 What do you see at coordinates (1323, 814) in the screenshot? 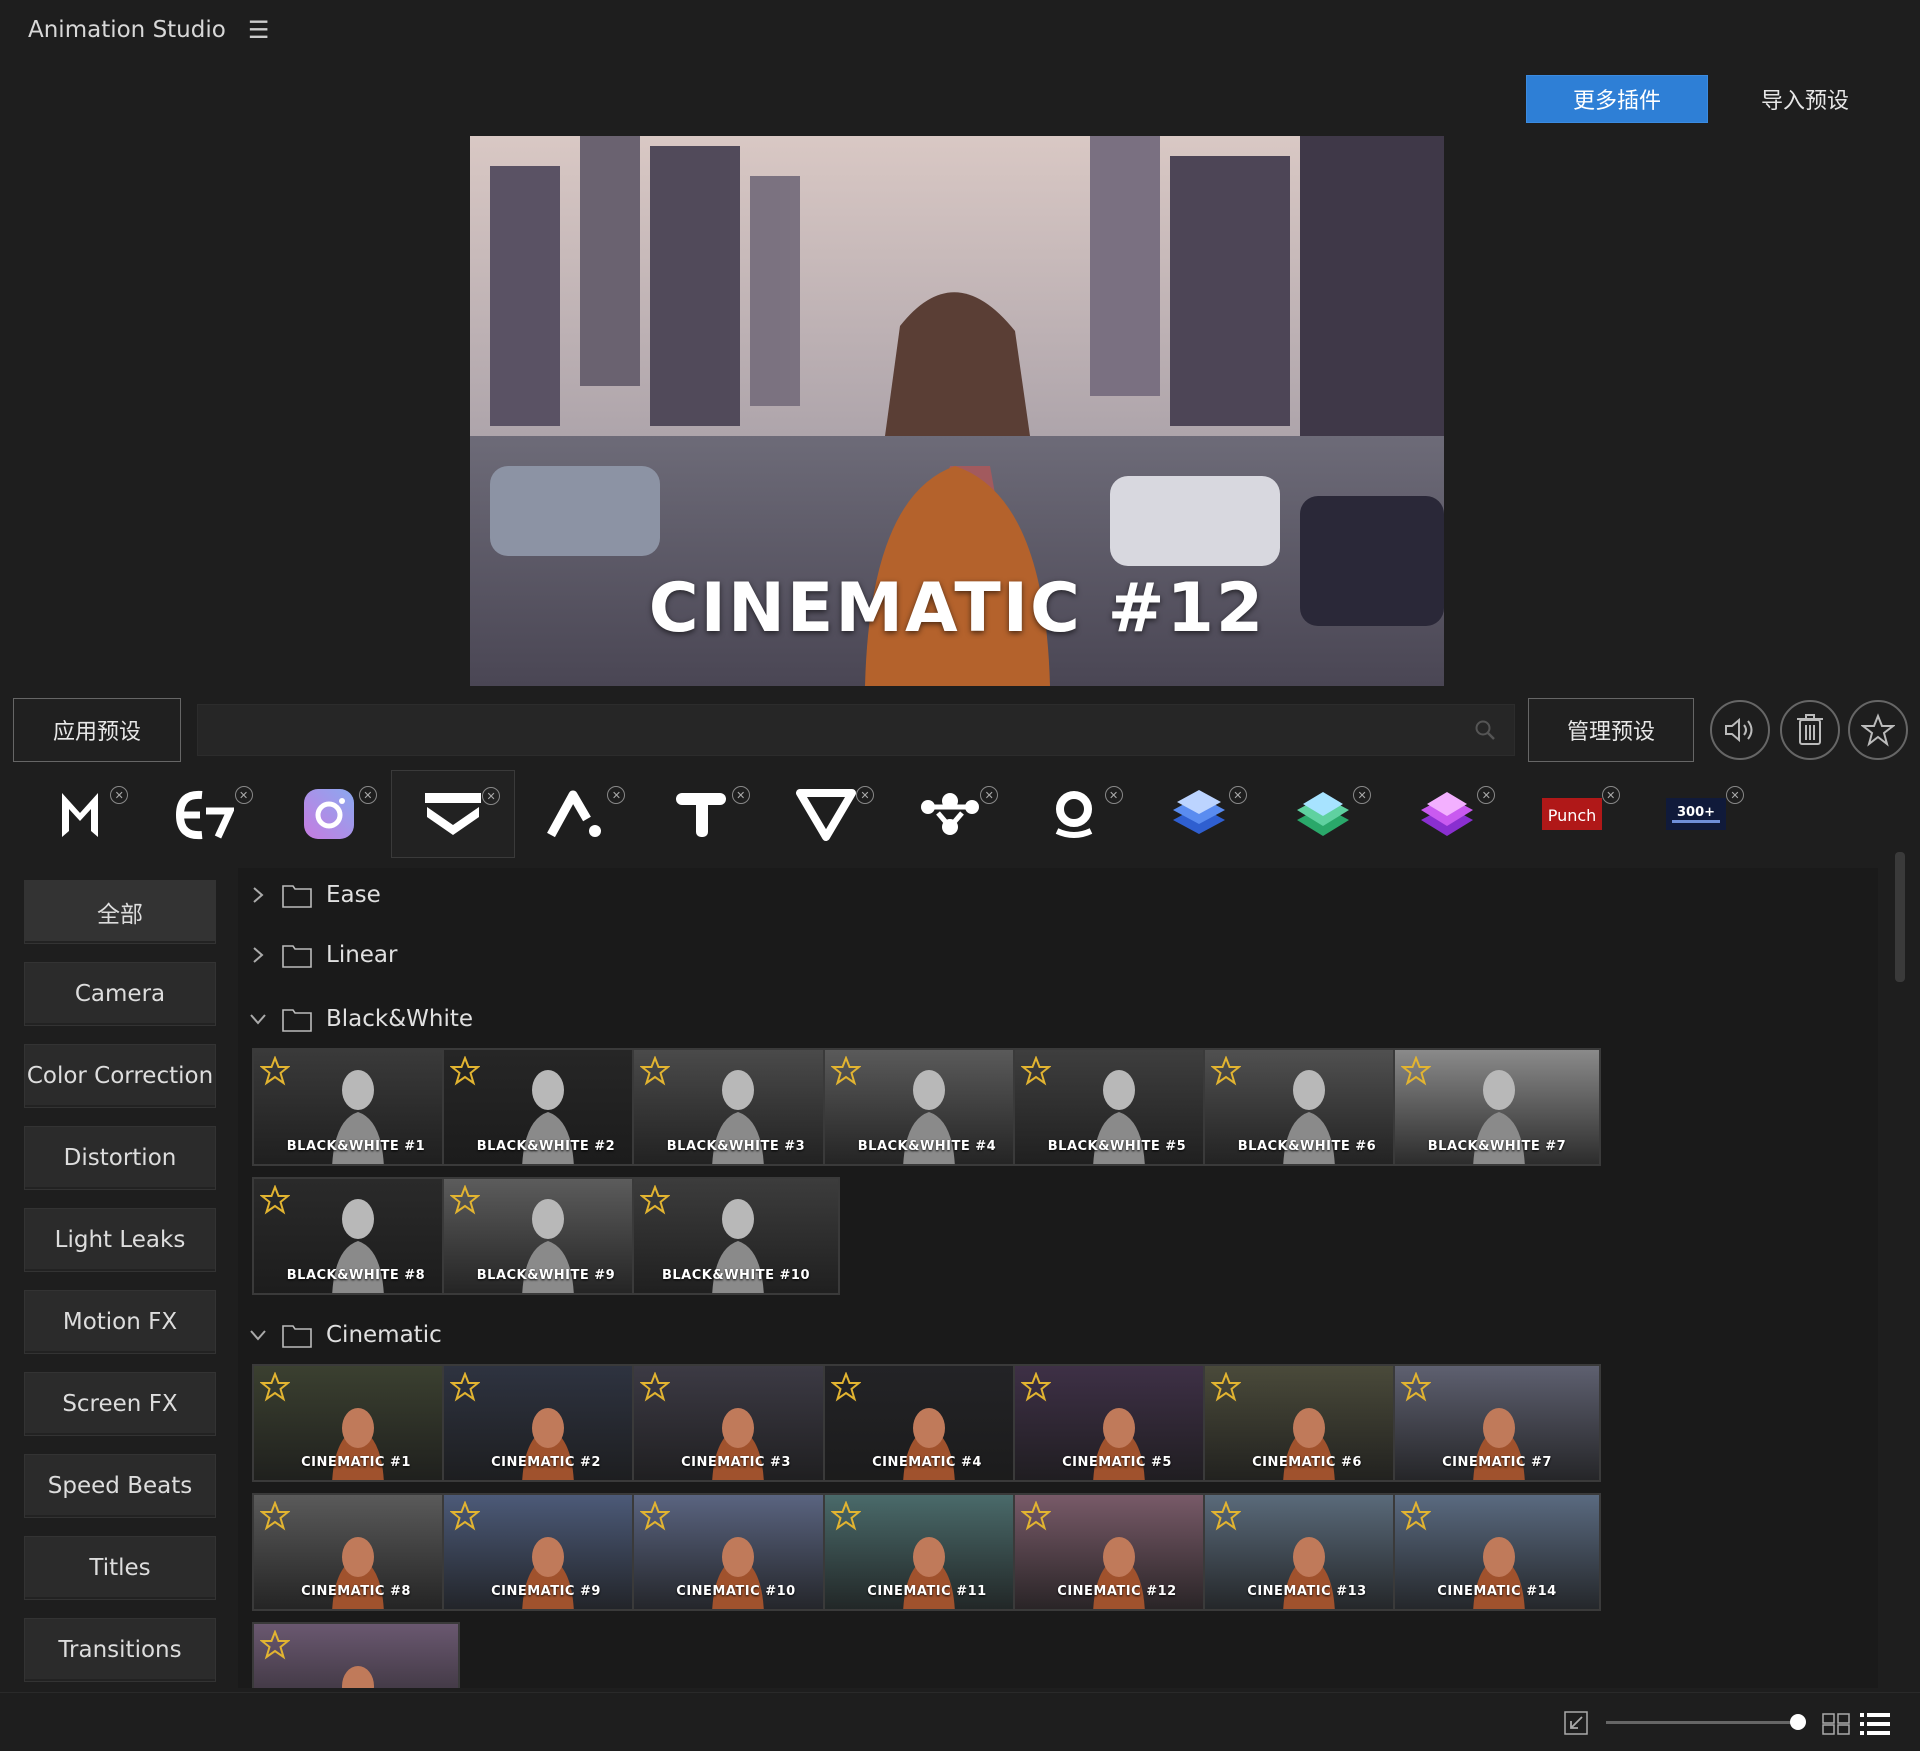
I see `plugin-tab-11: ✕` at bounding box center [1323, 814].